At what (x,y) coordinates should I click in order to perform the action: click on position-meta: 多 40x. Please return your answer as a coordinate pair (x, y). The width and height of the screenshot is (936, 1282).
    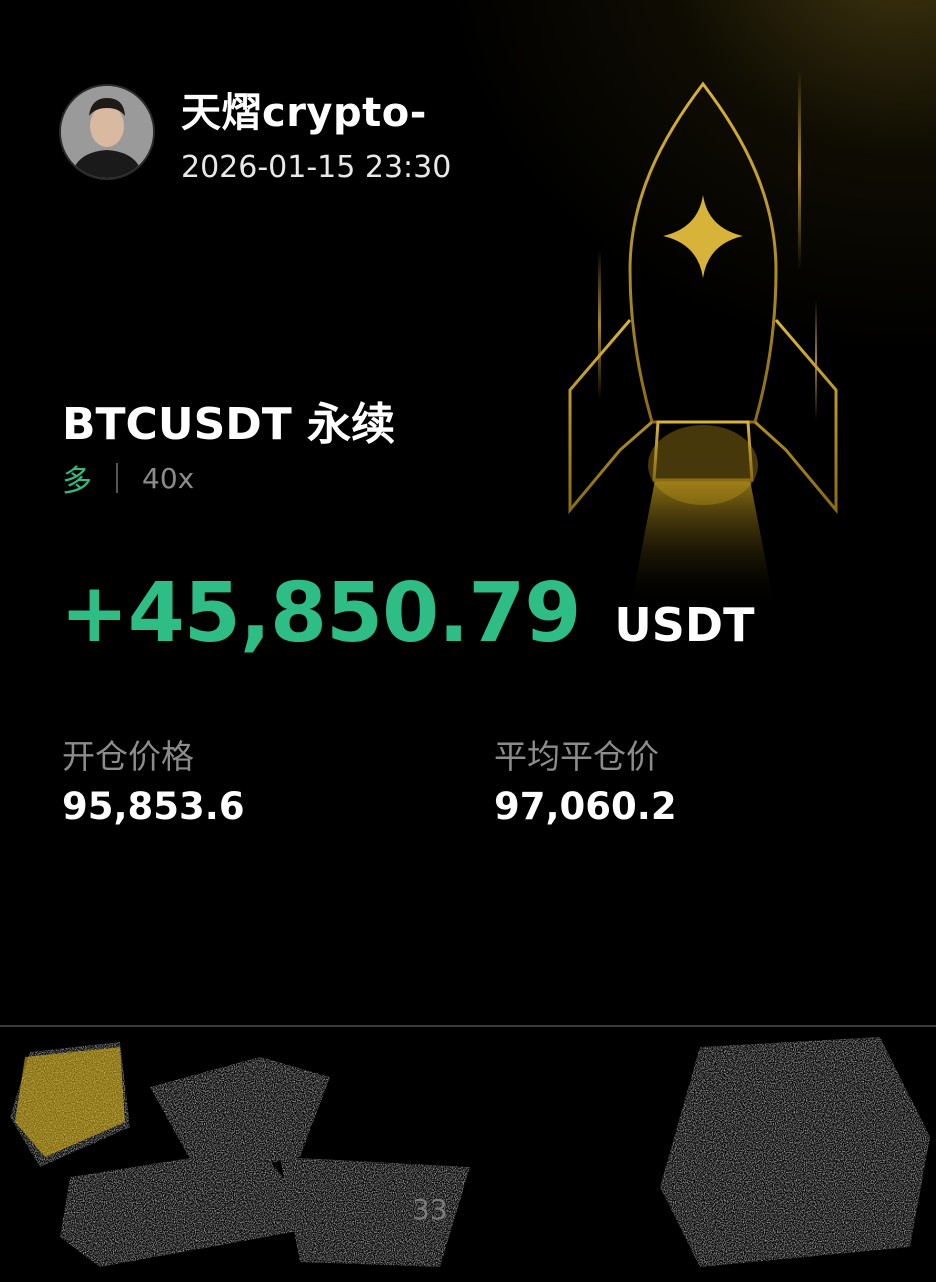
    Looking at the image, I should click on (128, 479).